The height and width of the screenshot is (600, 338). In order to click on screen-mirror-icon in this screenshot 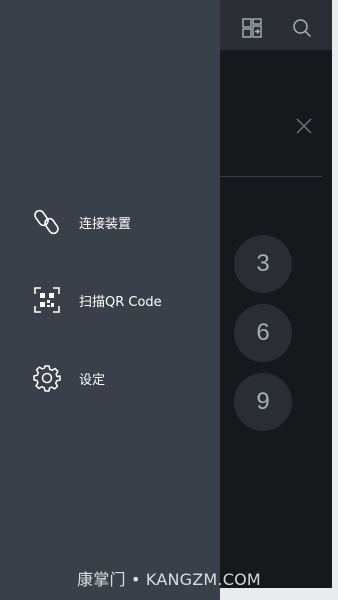, I will do `click(252, 28)`.